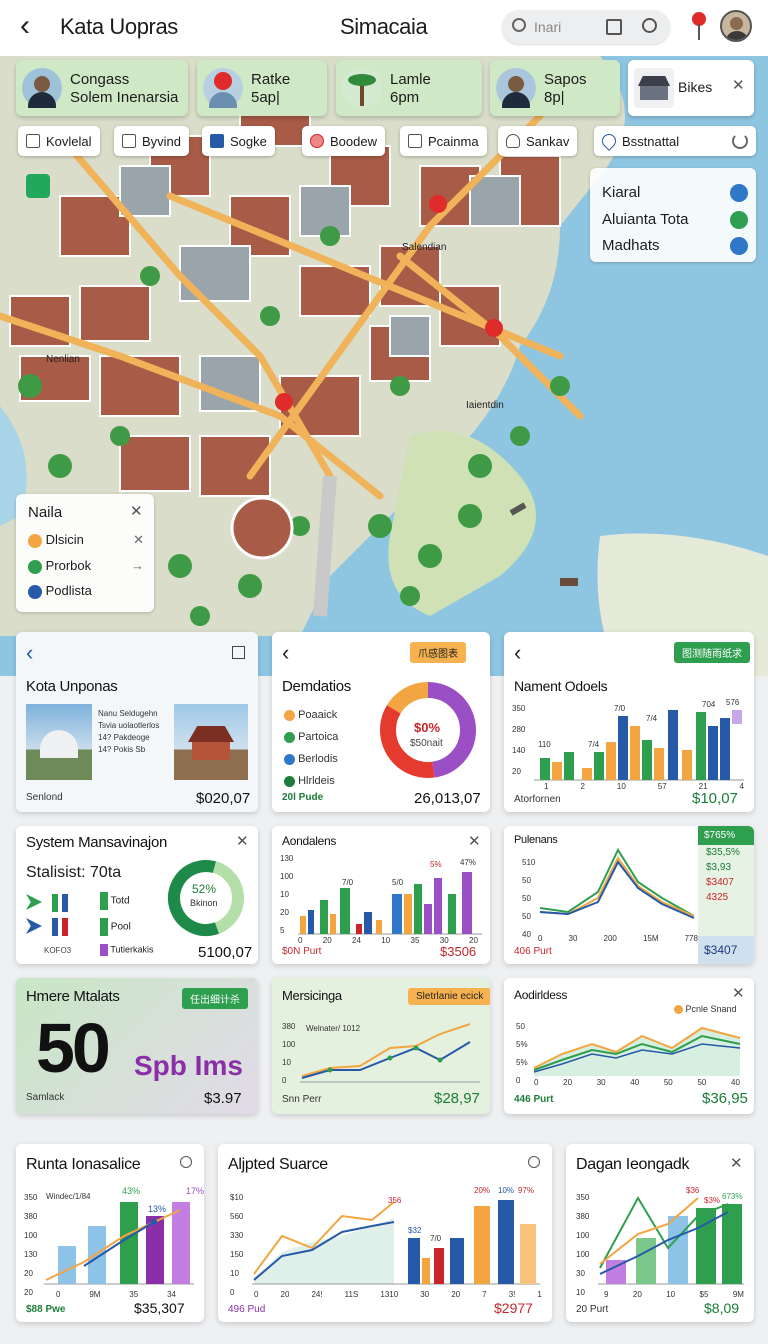 Image resolution: width=768 pixels, height=1344 pixels. What do you see at coordinates (519, 708) in the screenshot?
I see `axis-tick: 350` at bounding box center [519, 708].